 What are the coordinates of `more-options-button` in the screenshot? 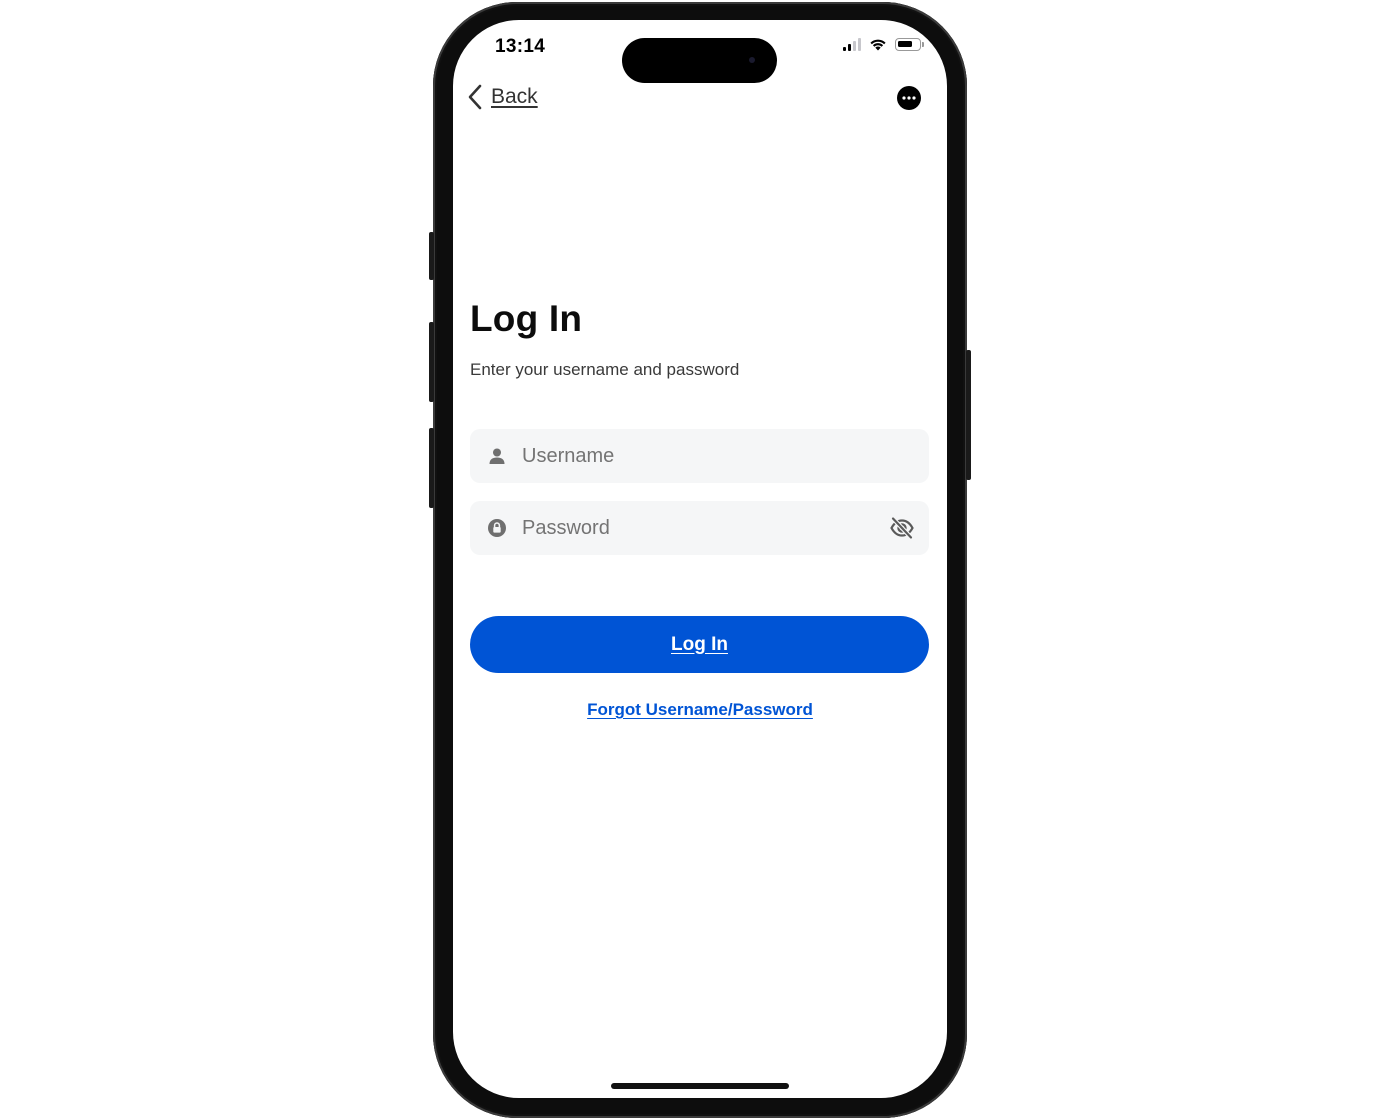 It's located at (909, 98).